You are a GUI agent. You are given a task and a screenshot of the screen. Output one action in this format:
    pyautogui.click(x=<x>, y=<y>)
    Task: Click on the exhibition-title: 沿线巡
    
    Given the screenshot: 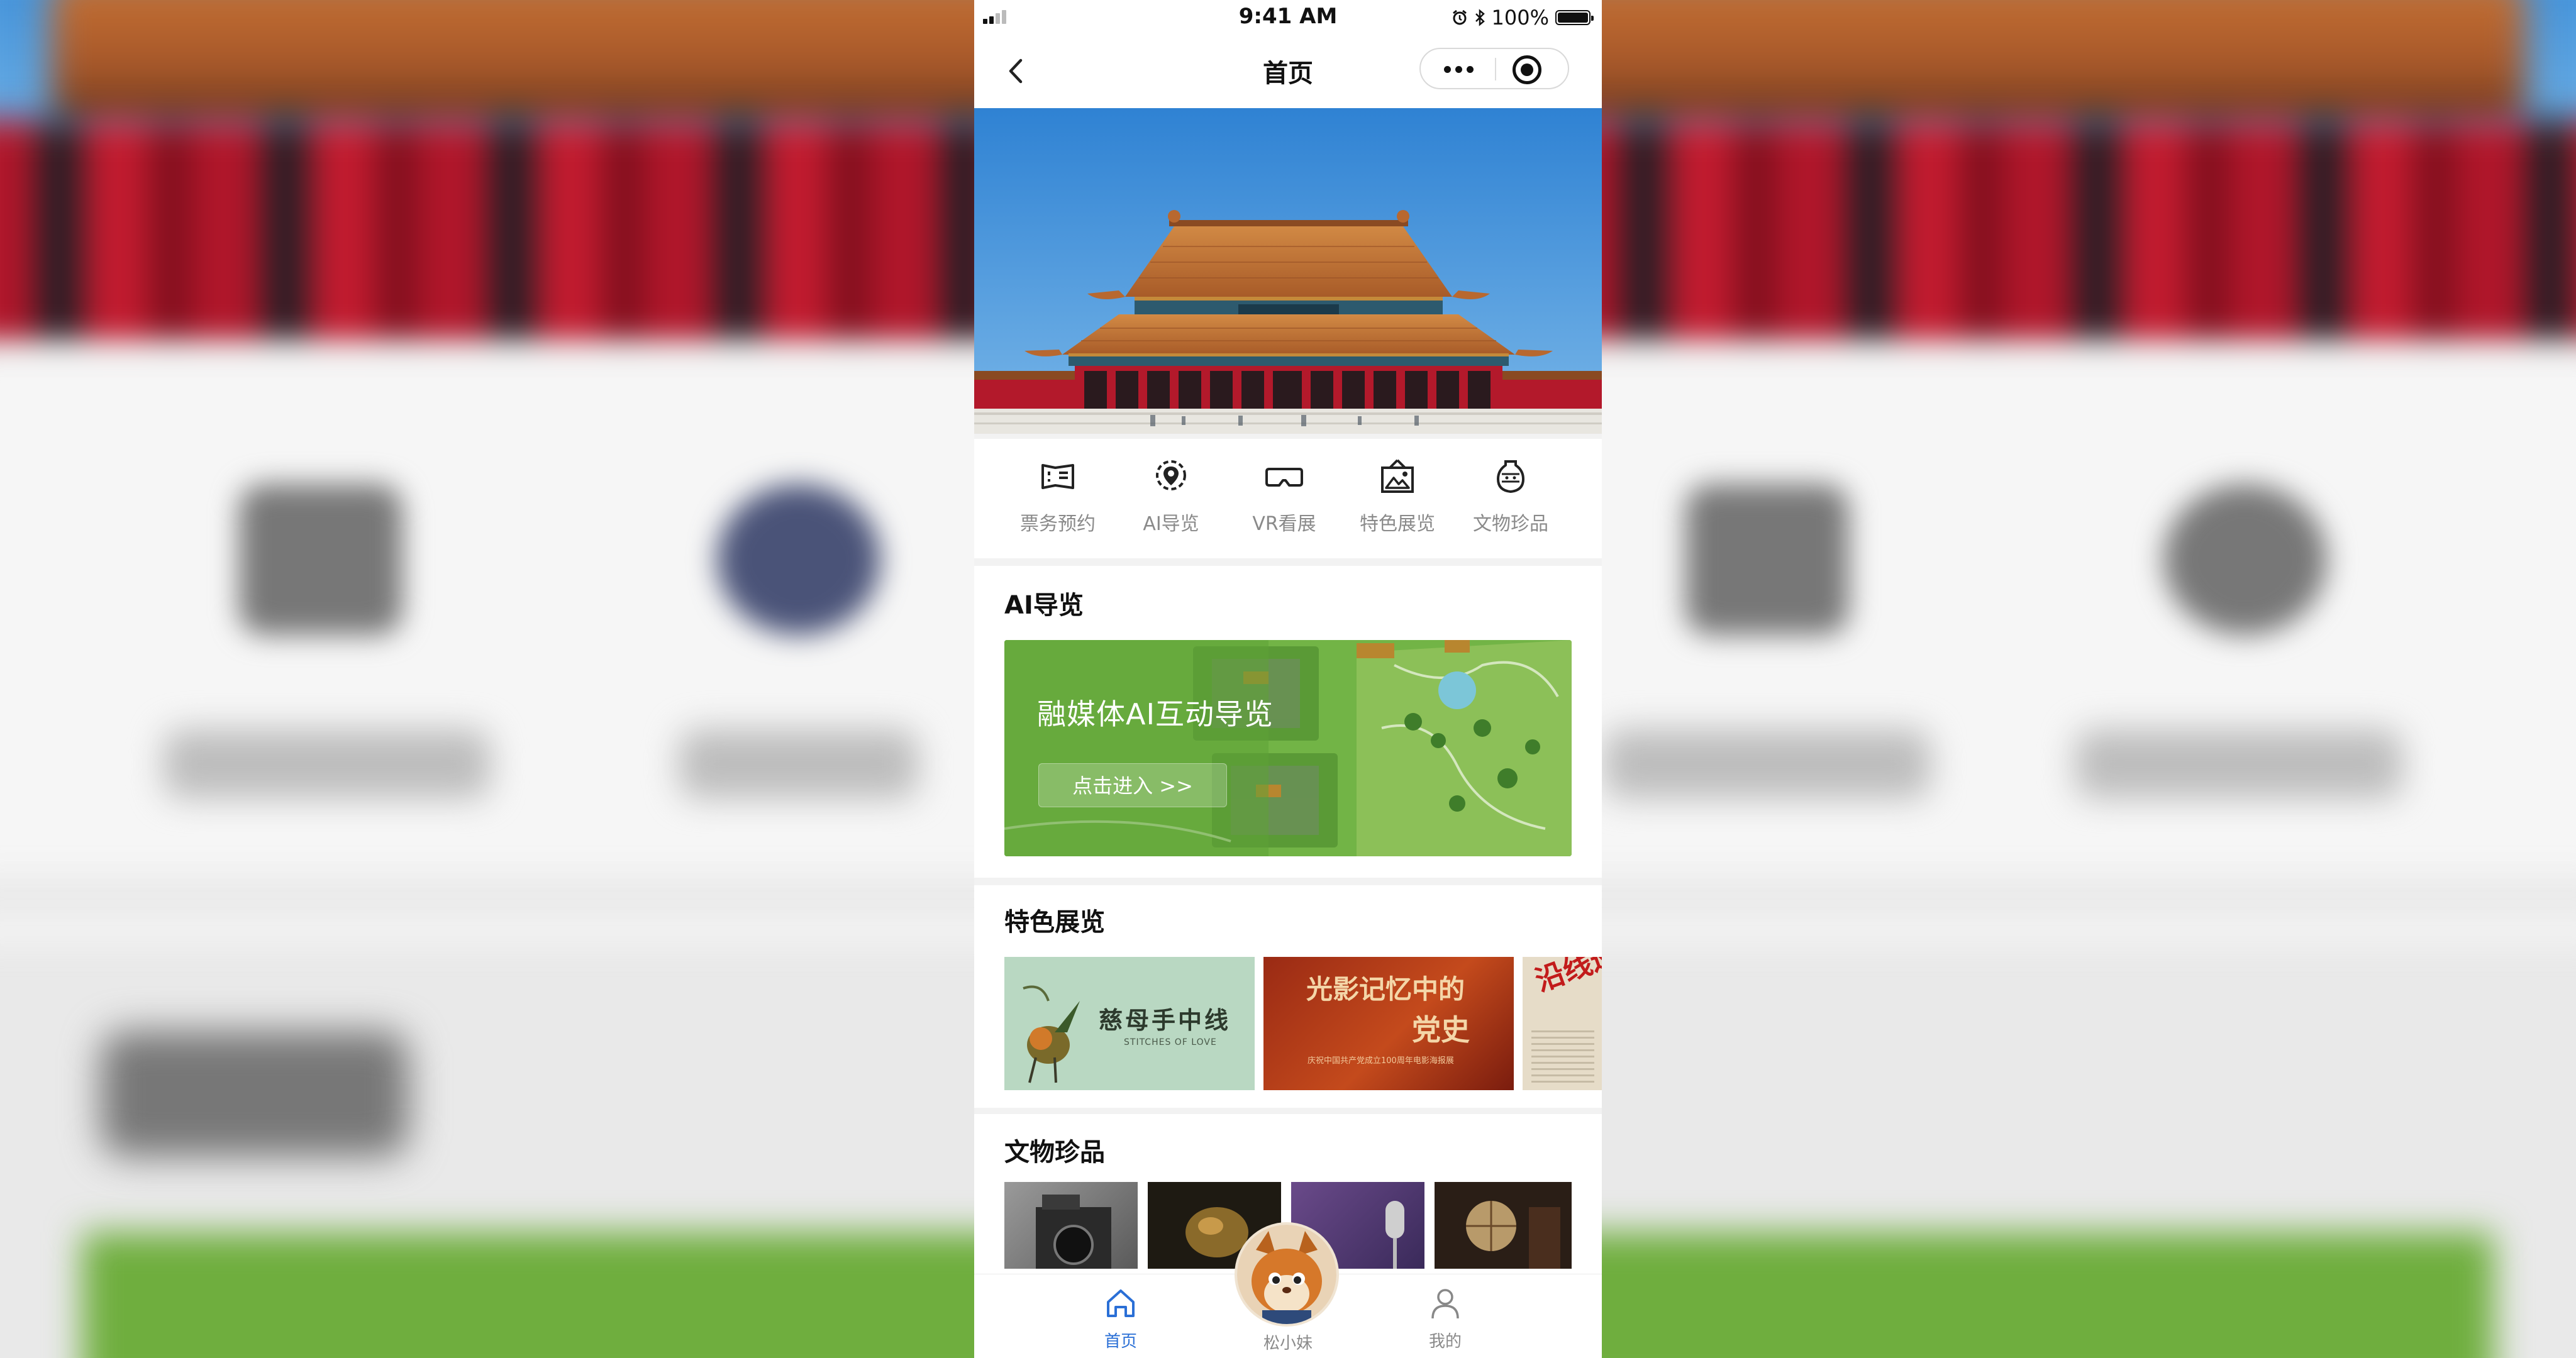 What is the action you would take?
    pyautogui.click(x=1566, y=977)
    